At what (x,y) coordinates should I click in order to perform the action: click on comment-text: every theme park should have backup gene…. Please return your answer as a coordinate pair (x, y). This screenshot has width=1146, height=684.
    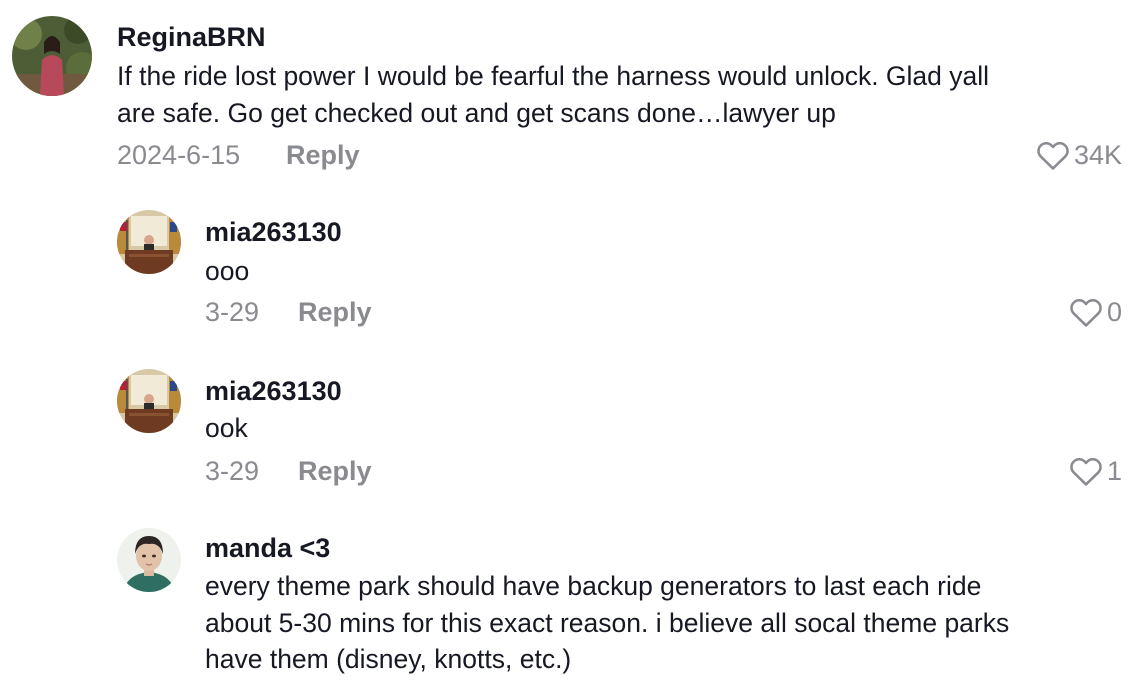
    Looking at the image, I should click on (607, 622).